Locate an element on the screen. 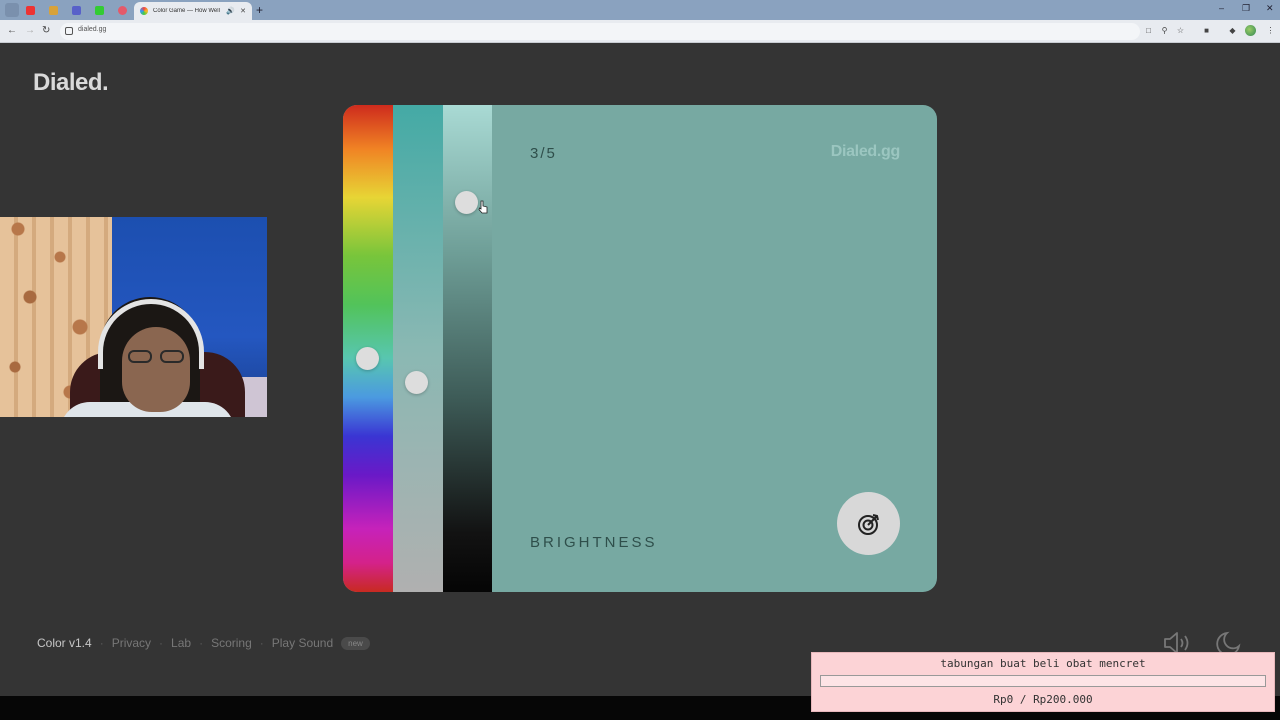 The image size is (1280, 720). url-text: dialed.gg is located at coordinates (92, 29).